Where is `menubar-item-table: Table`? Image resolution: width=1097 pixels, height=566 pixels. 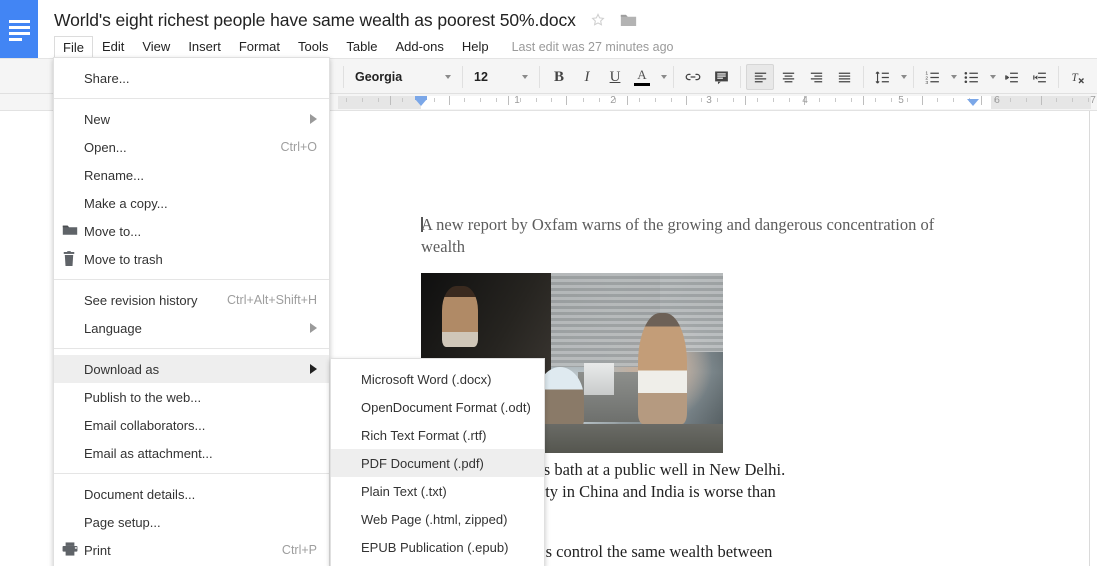 menubar-item-table: Table is located at coordinates (361, 46).